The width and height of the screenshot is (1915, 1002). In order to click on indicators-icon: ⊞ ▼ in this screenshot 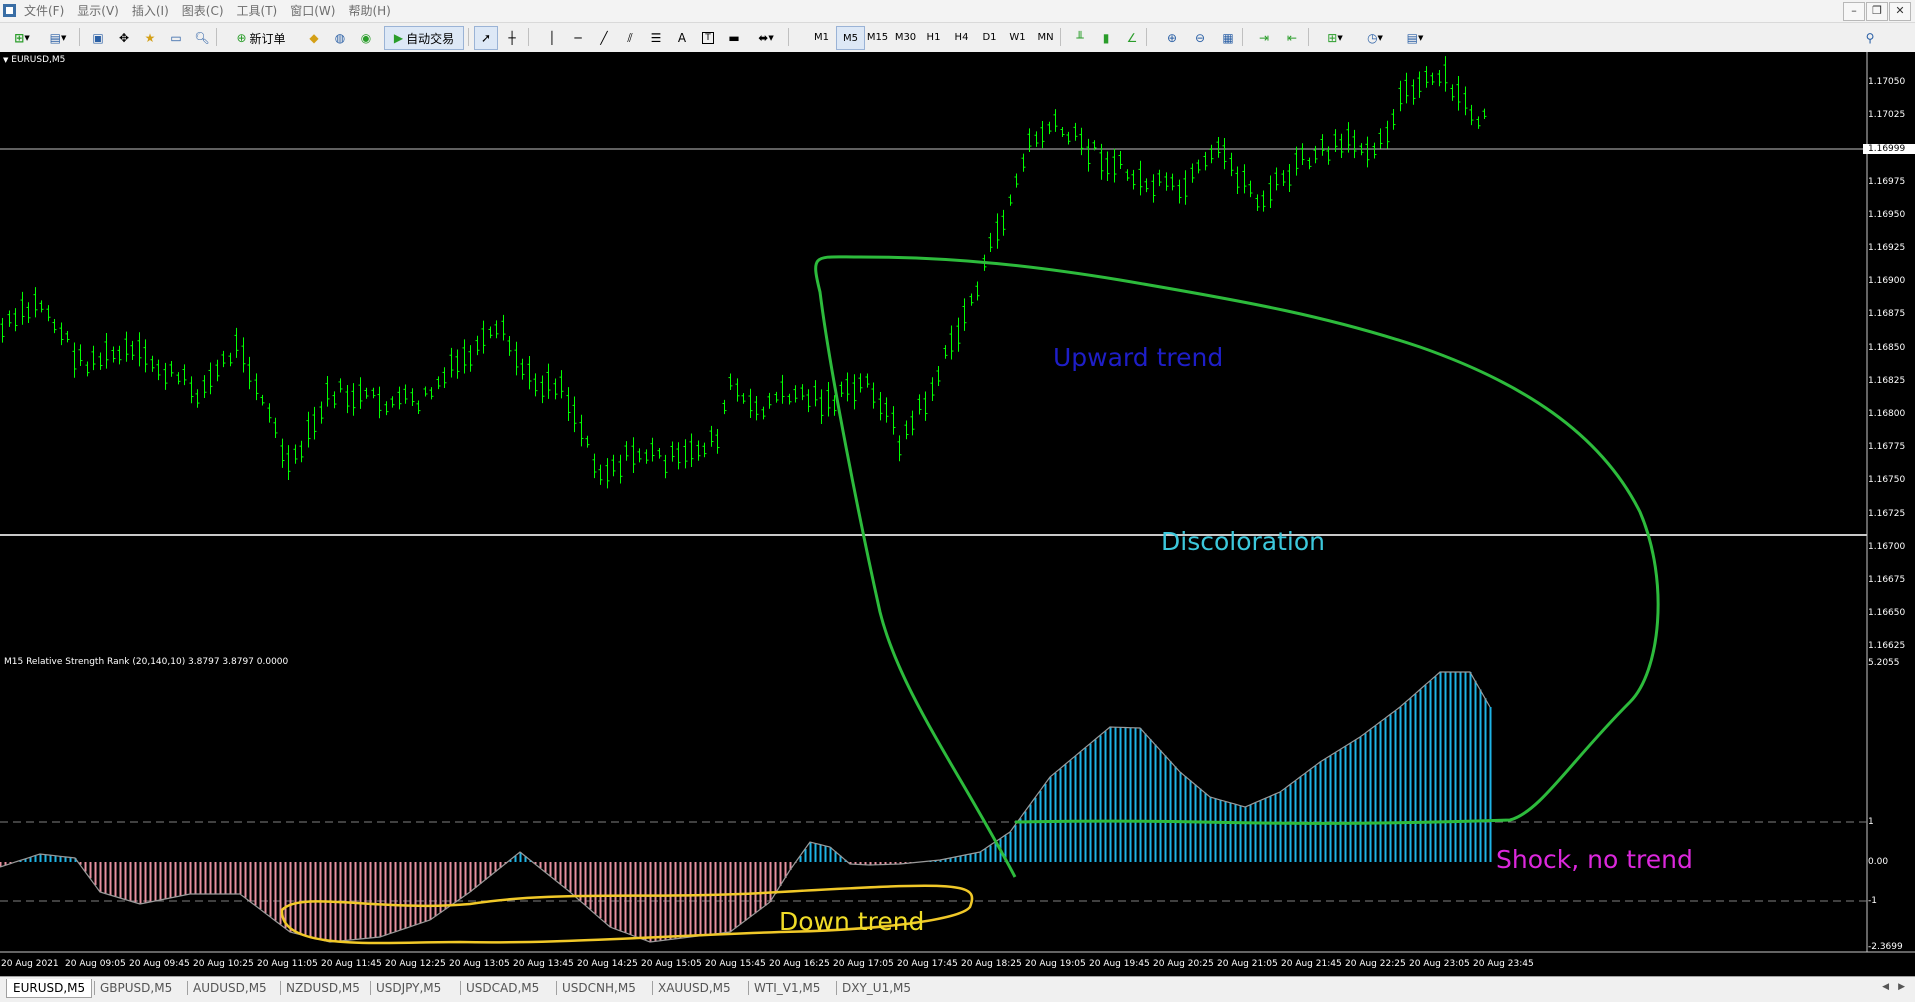, I will do `click(1335, 38)`.